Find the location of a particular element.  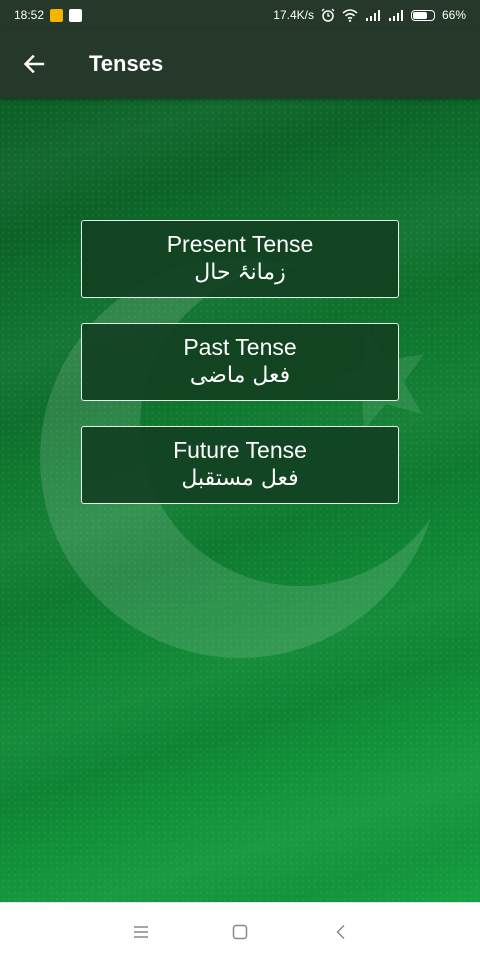

tense-urdu-label: فعل مستقبل is located at coordinates (240, 478).